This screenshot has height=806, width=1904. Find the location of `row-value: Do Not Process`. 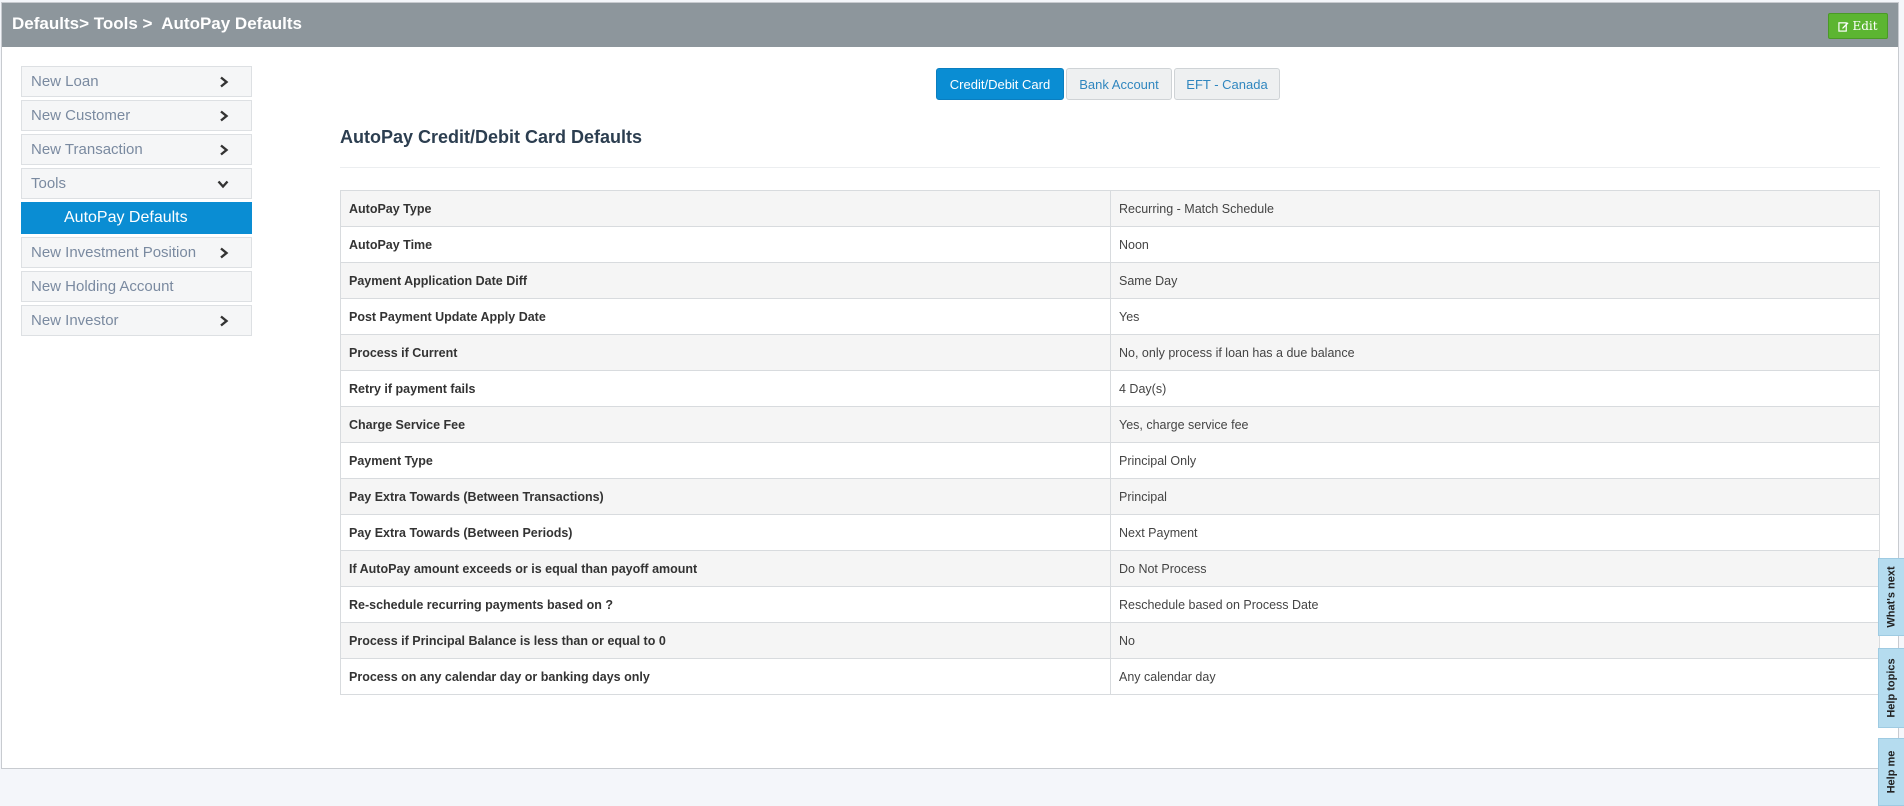

row-value: Do Not Process is located at coordinates (1495, 568).